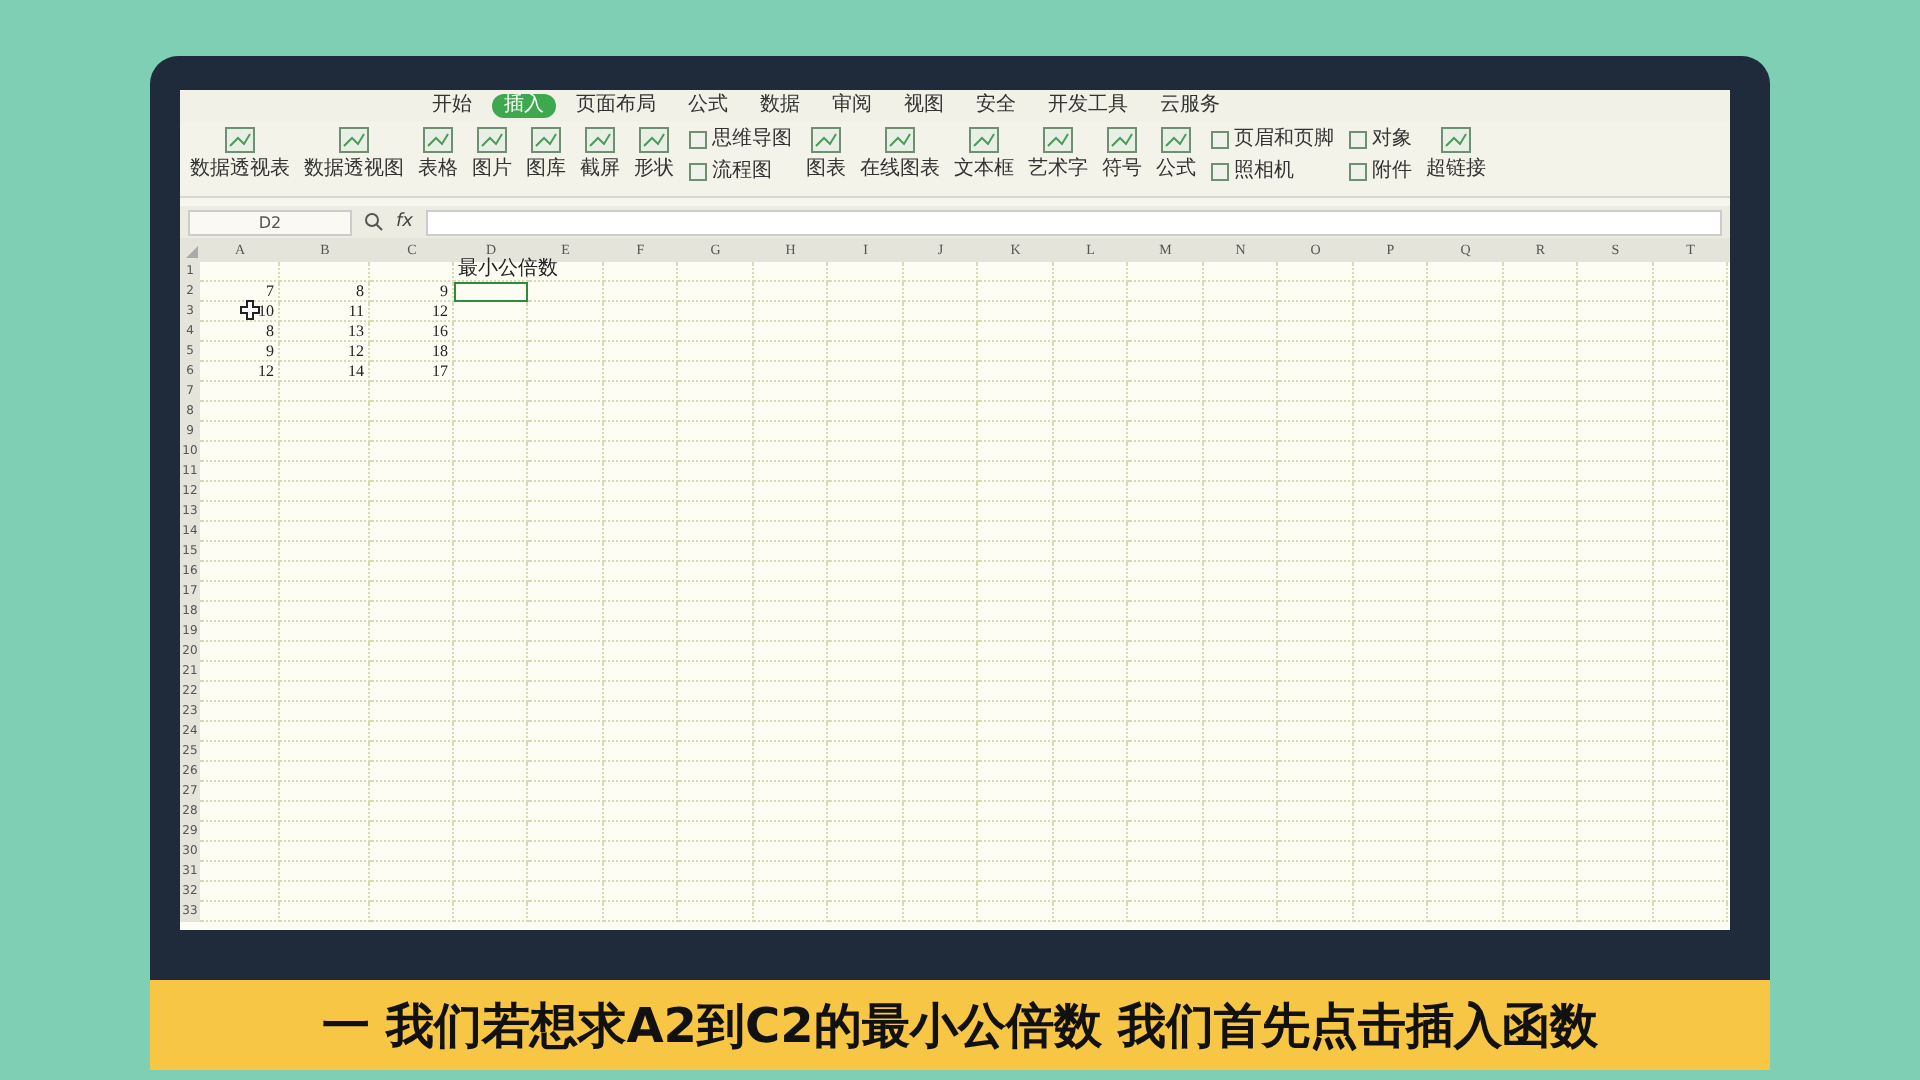 This screenshot has height=1080, width=1920. Describe the element at coordinates (924, 106) in the screenshot. I see `menu-tab: 视图` at that location.